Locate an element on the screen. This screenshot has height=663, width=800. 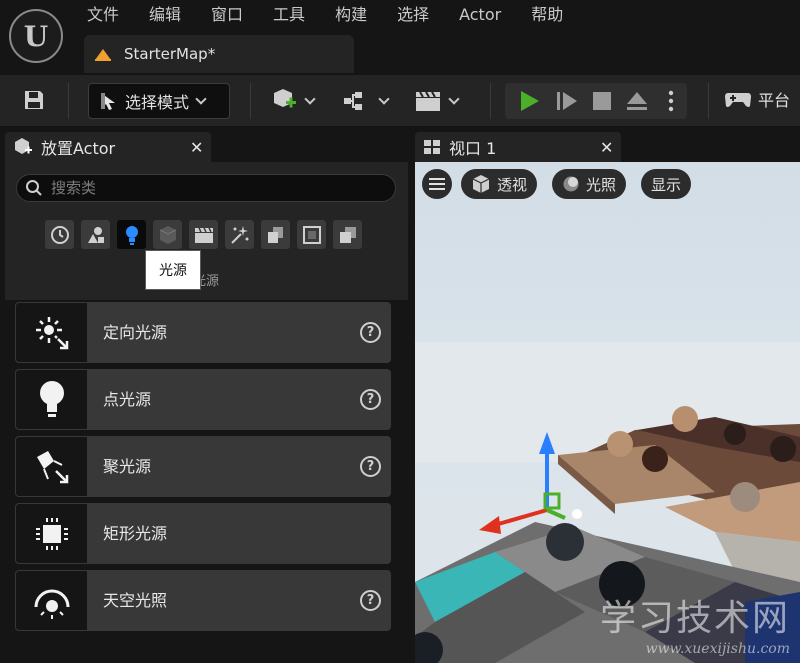
show-flags-button: 显示 is located at coordinates (666, 184).